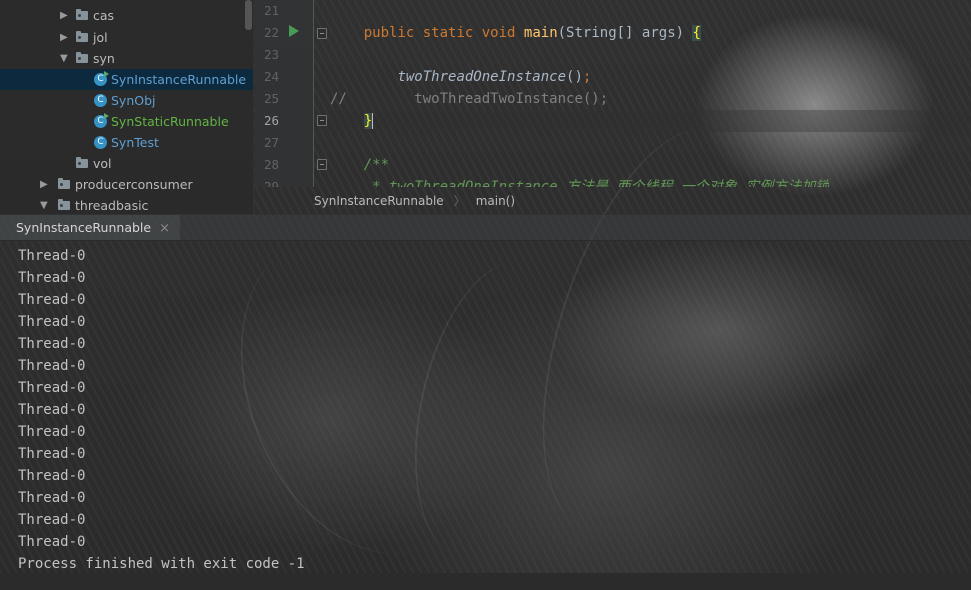 Image resolution: width=971 pixels, height=590 pixels. What do you see at coordinates (104, 58) in the screenshot?
I see `tree-item-label: syn` at bounding box center [104, 58].